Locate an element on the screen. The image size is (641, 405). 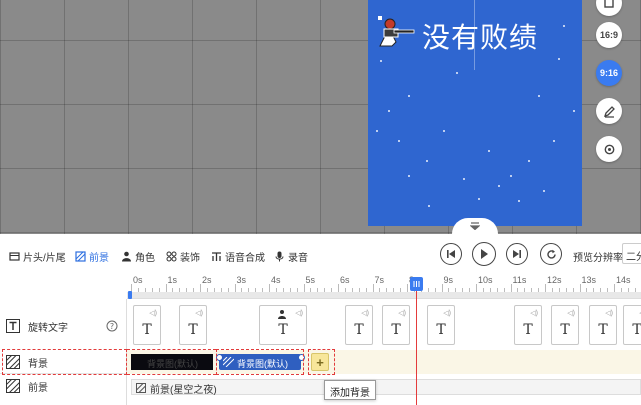
replay-button is located at coordinates (551, 254).